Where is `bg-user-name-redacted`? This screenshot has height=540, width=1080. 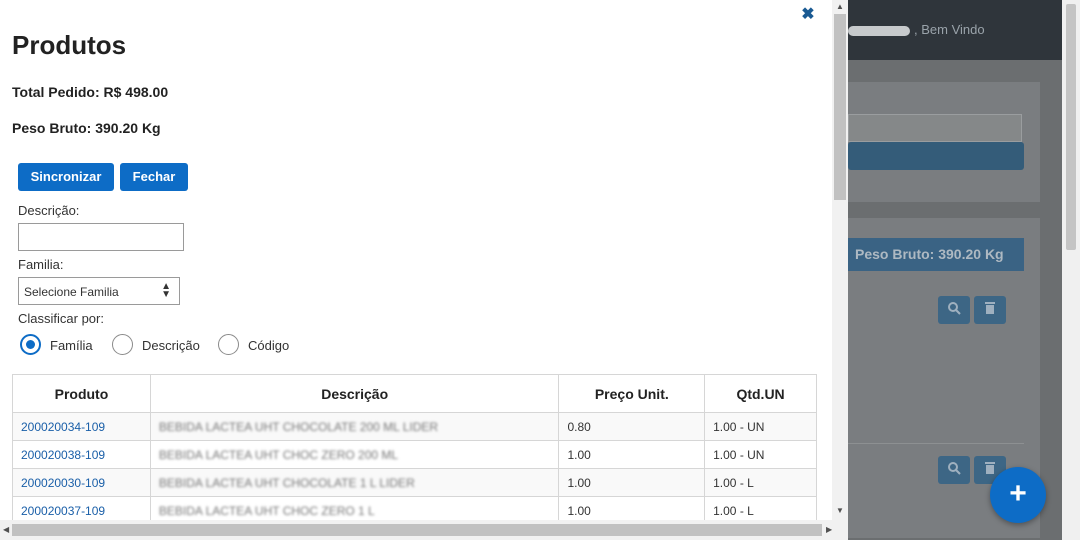
bg-user-name-redacted is located at coordinates (879, 30).